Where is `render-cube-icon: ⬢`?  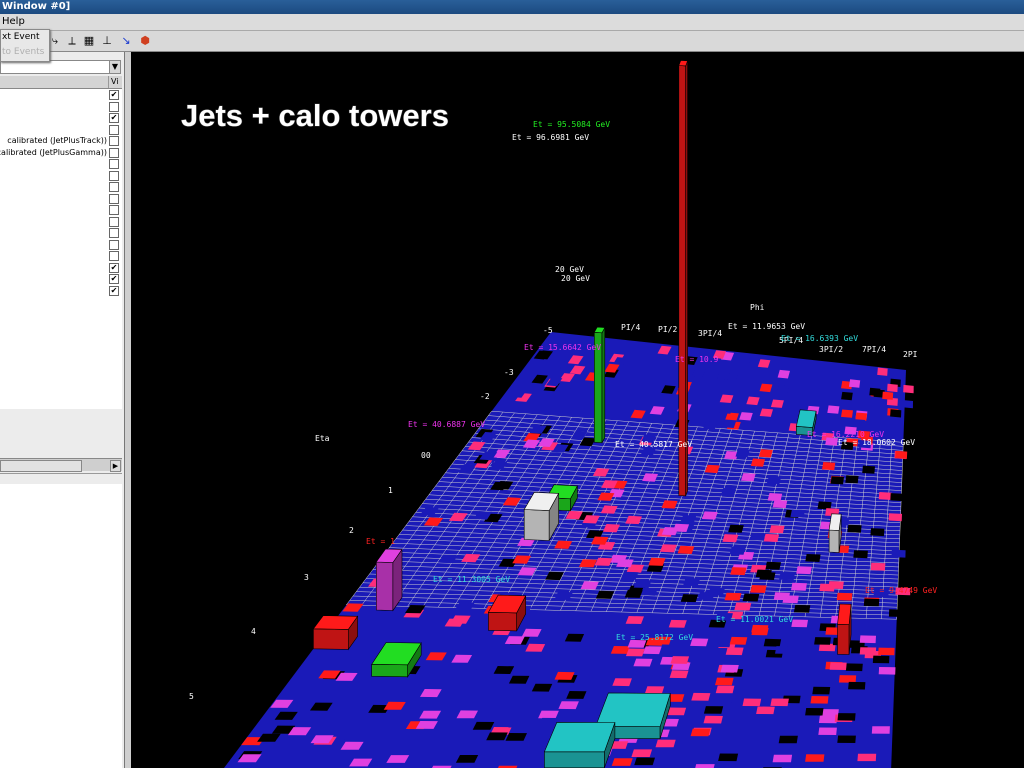 render-cube-icon: ⬢ is located at coordinates (145, 41).